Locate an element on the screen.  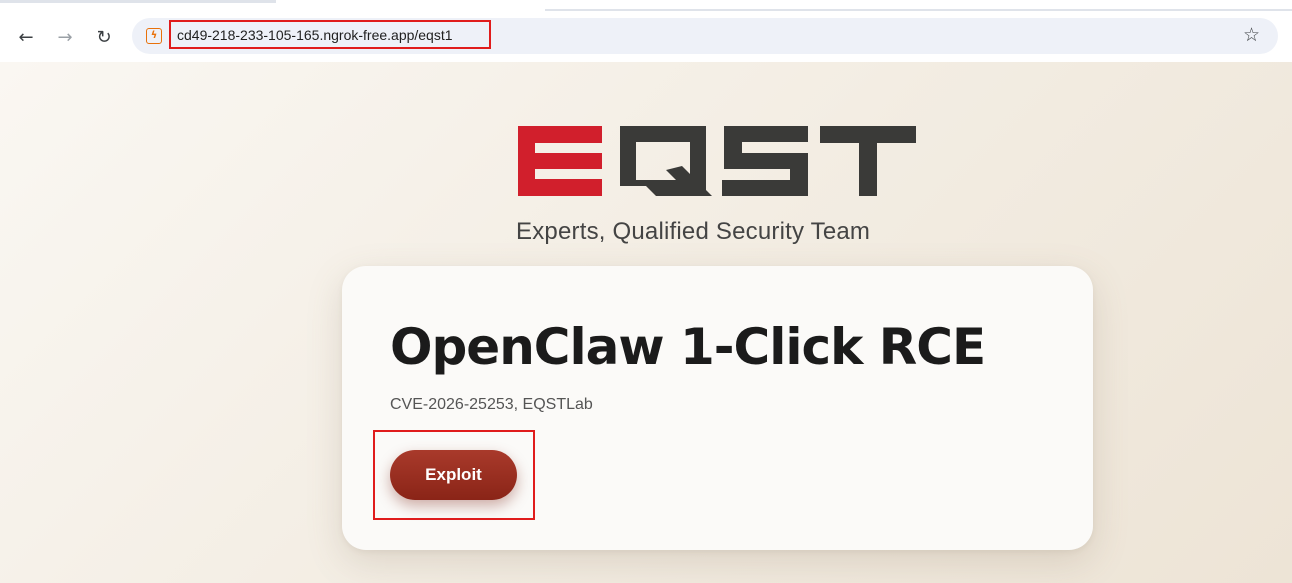
site-info-icon: ϟ is located at coordinates (154, 36).